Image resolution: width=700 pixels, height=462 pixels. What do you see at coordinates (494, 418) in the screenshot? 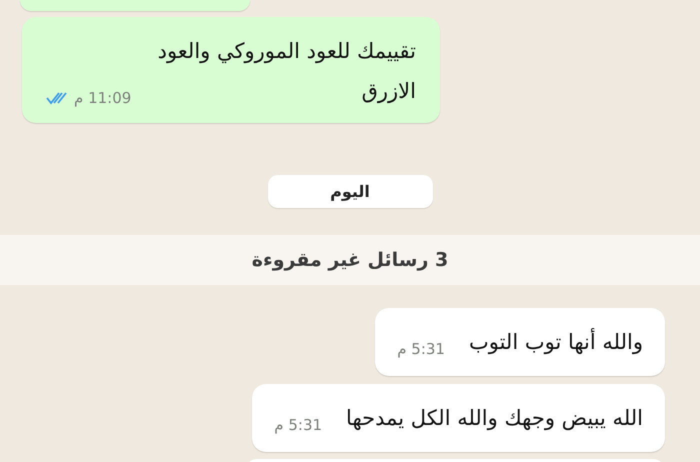
I see `message-text: الله يبيض وجهك والله الكل يمدحها` at bounding box center [494, 418].